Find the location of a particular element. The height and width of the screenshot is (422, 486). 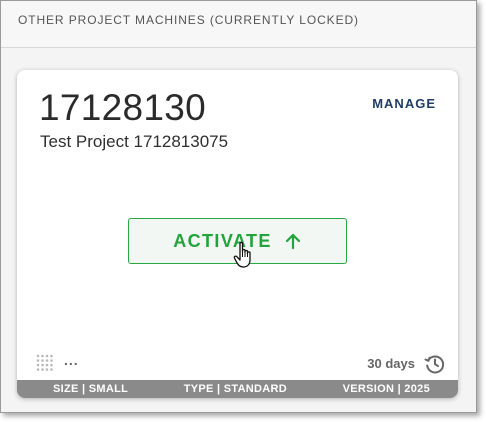

activate-button: ACTIVATE is located at coordinates (237, 241).